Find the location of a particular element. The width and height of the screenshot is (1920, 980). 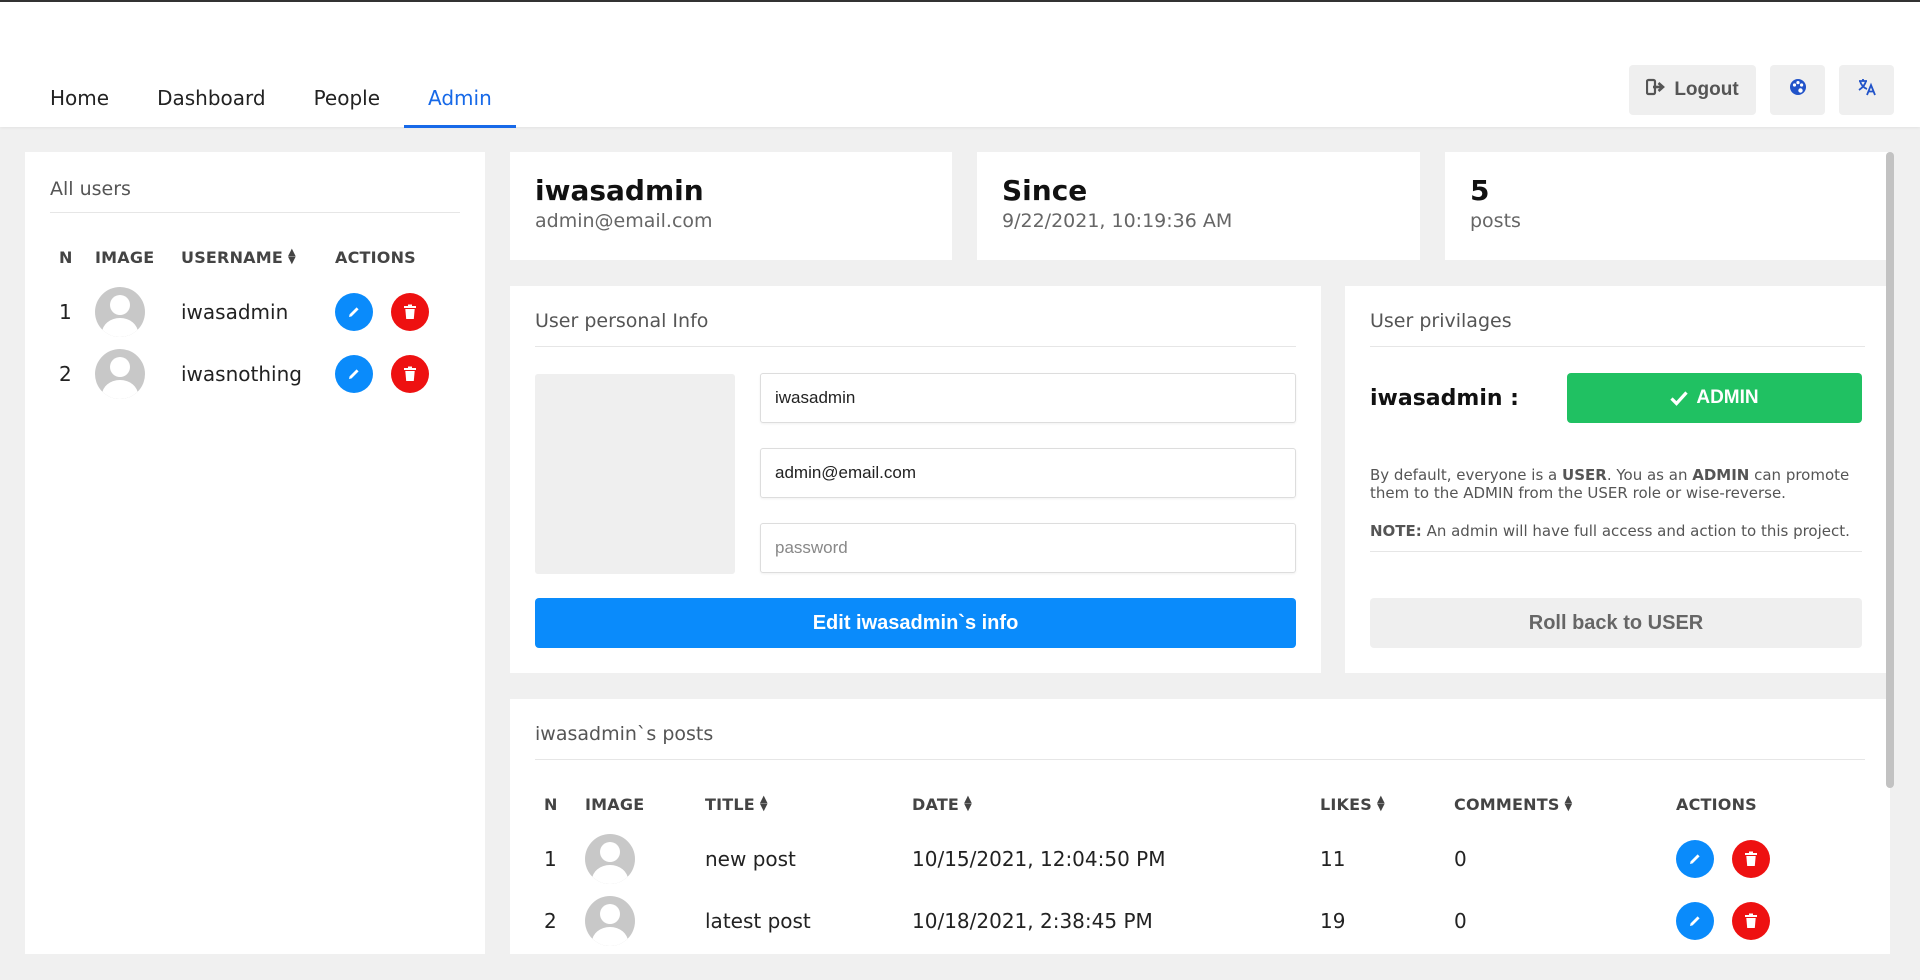

privilege-username: iwasadmin : is located at coordinates (1444, 398).